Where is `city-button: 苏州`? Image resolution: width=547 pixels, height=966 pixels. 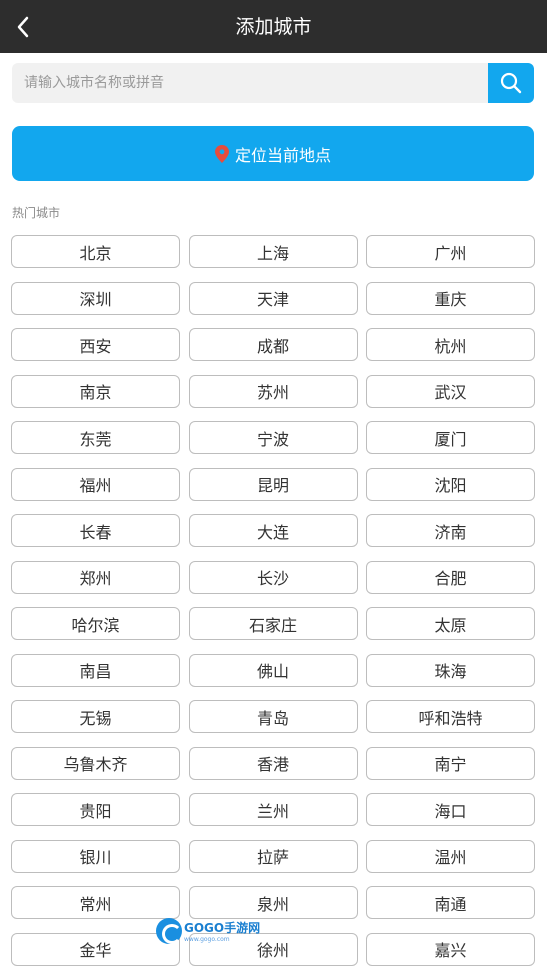 city-button: 苏州 is located at coordinates (273, 391).